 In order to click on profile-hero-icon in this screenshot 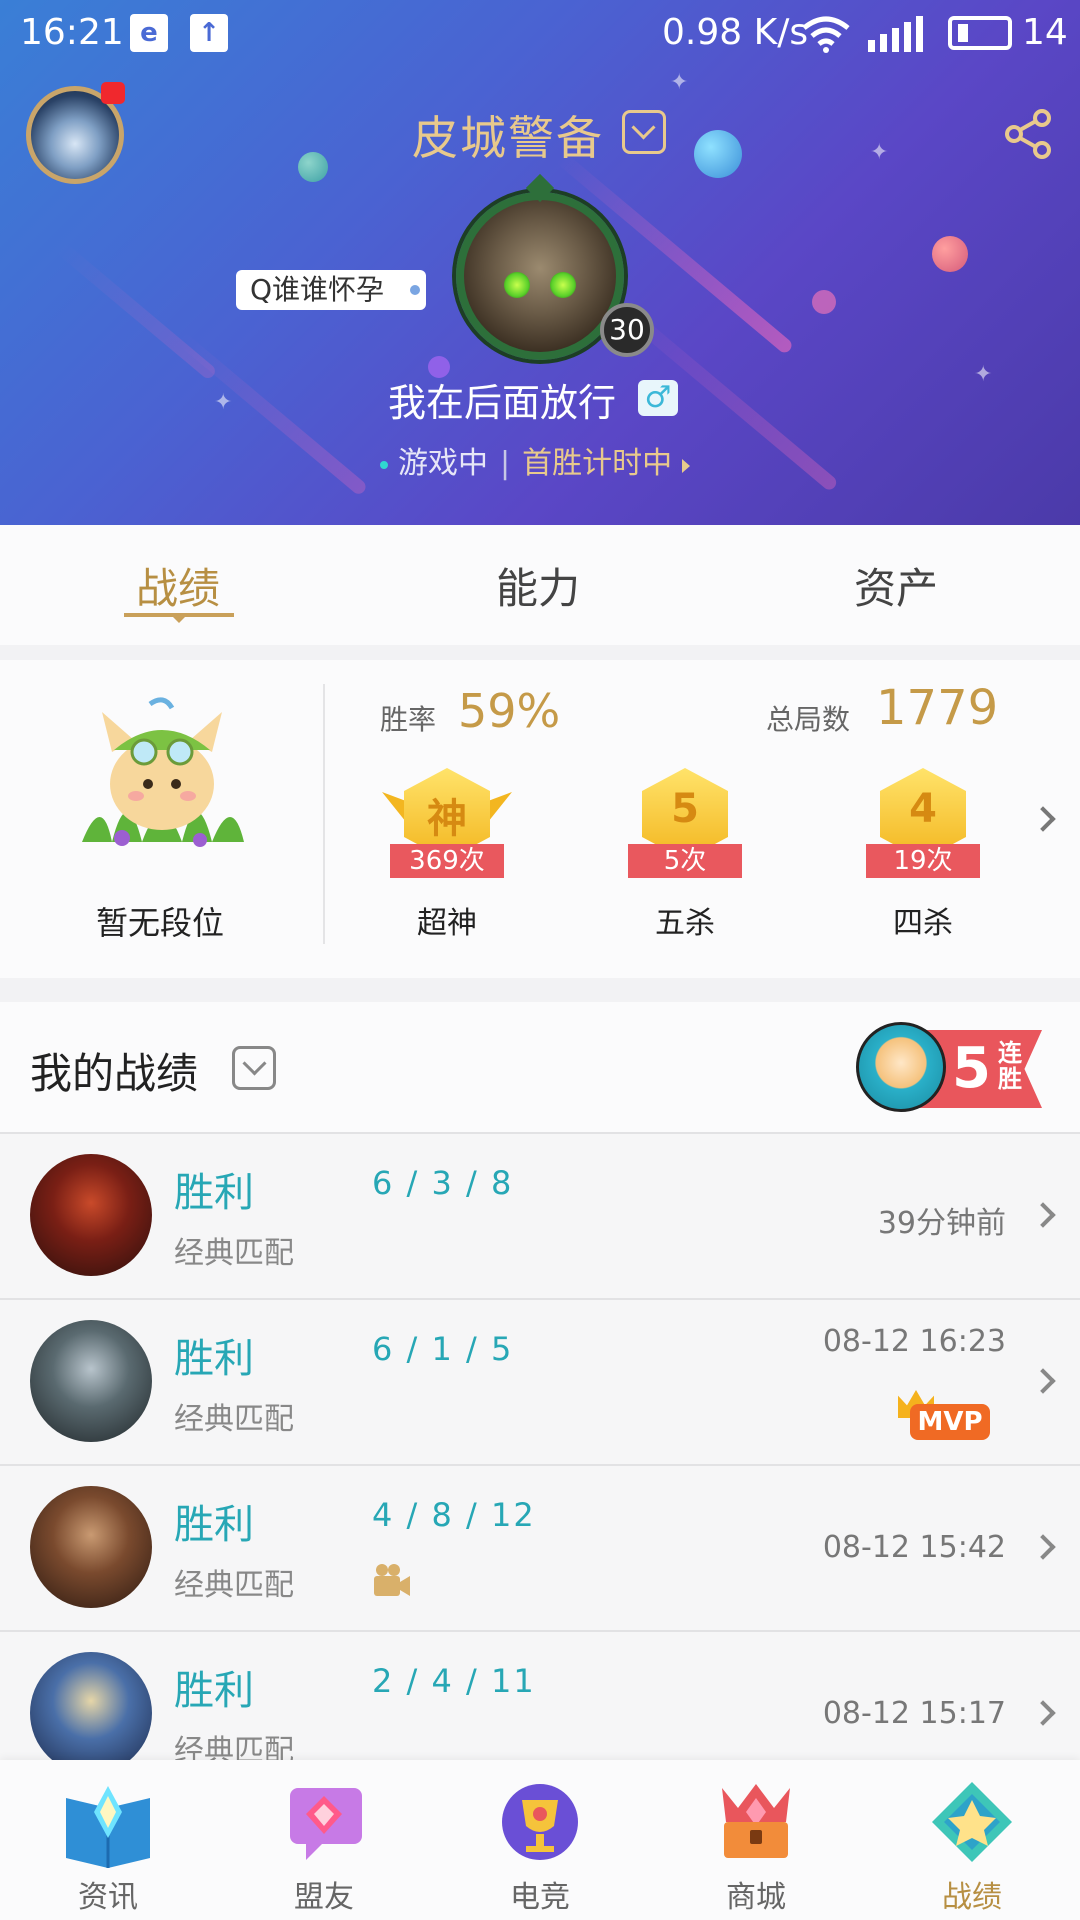, I will do `click(540, 276)`.